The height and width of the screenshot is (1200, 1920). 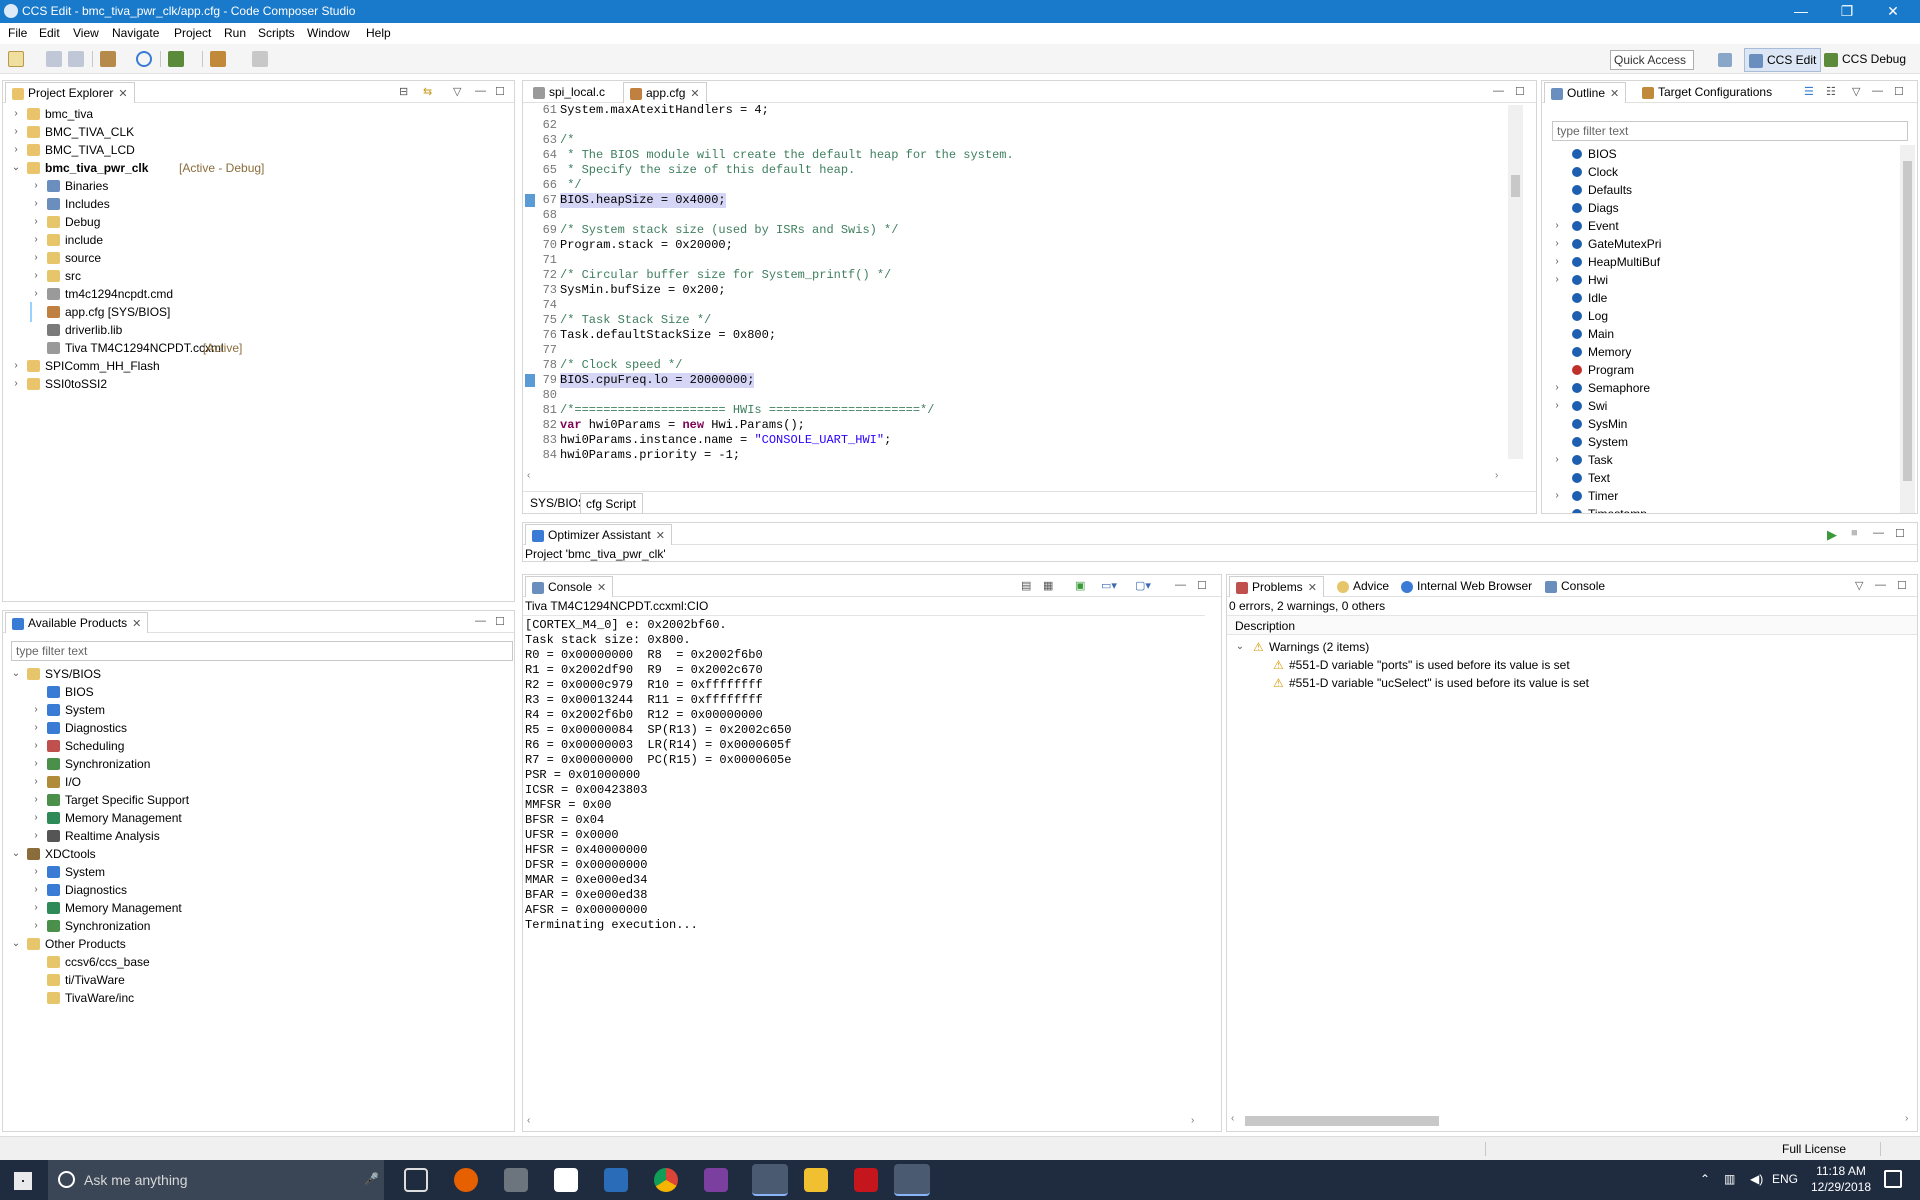 I want to click on open-perspective-button, so click(x=1728, y=60).